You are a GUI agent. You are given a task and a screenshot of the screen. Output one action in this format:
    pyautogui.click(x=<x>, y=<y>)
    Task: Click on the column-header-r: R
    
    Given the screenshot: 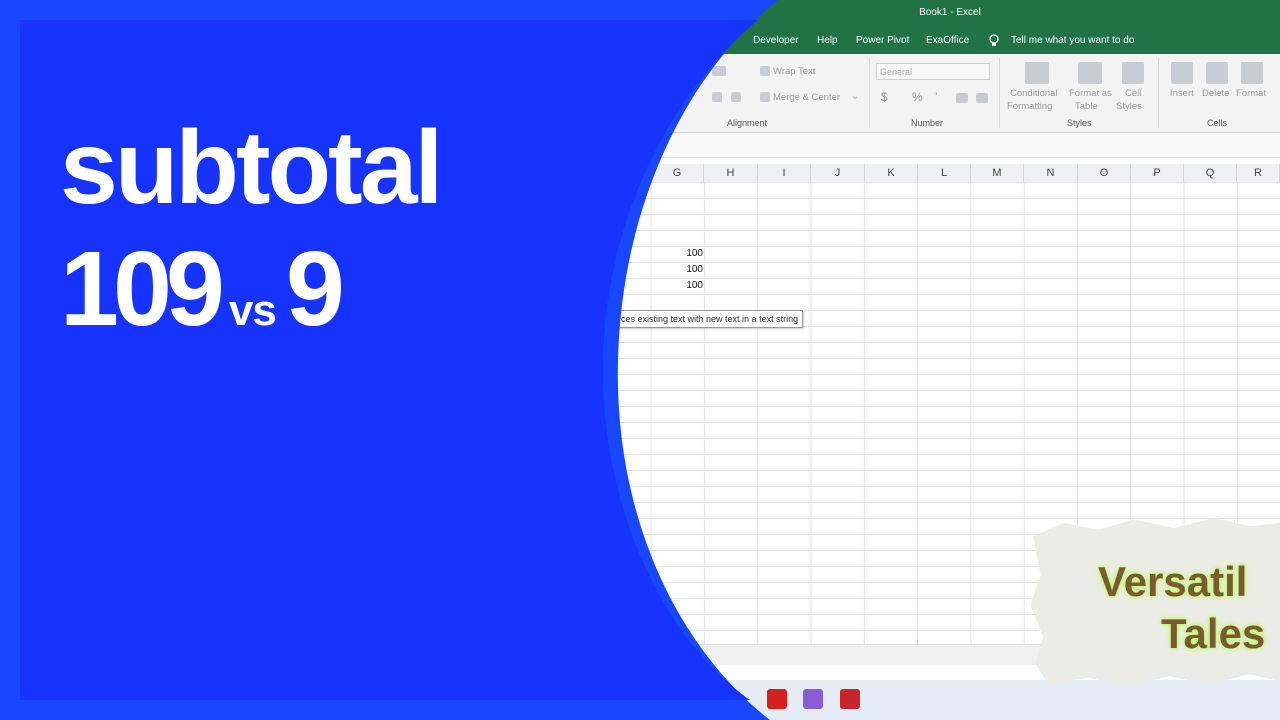 What is the action you would take?
    pyautogui.click(x=1258, y=173)
    